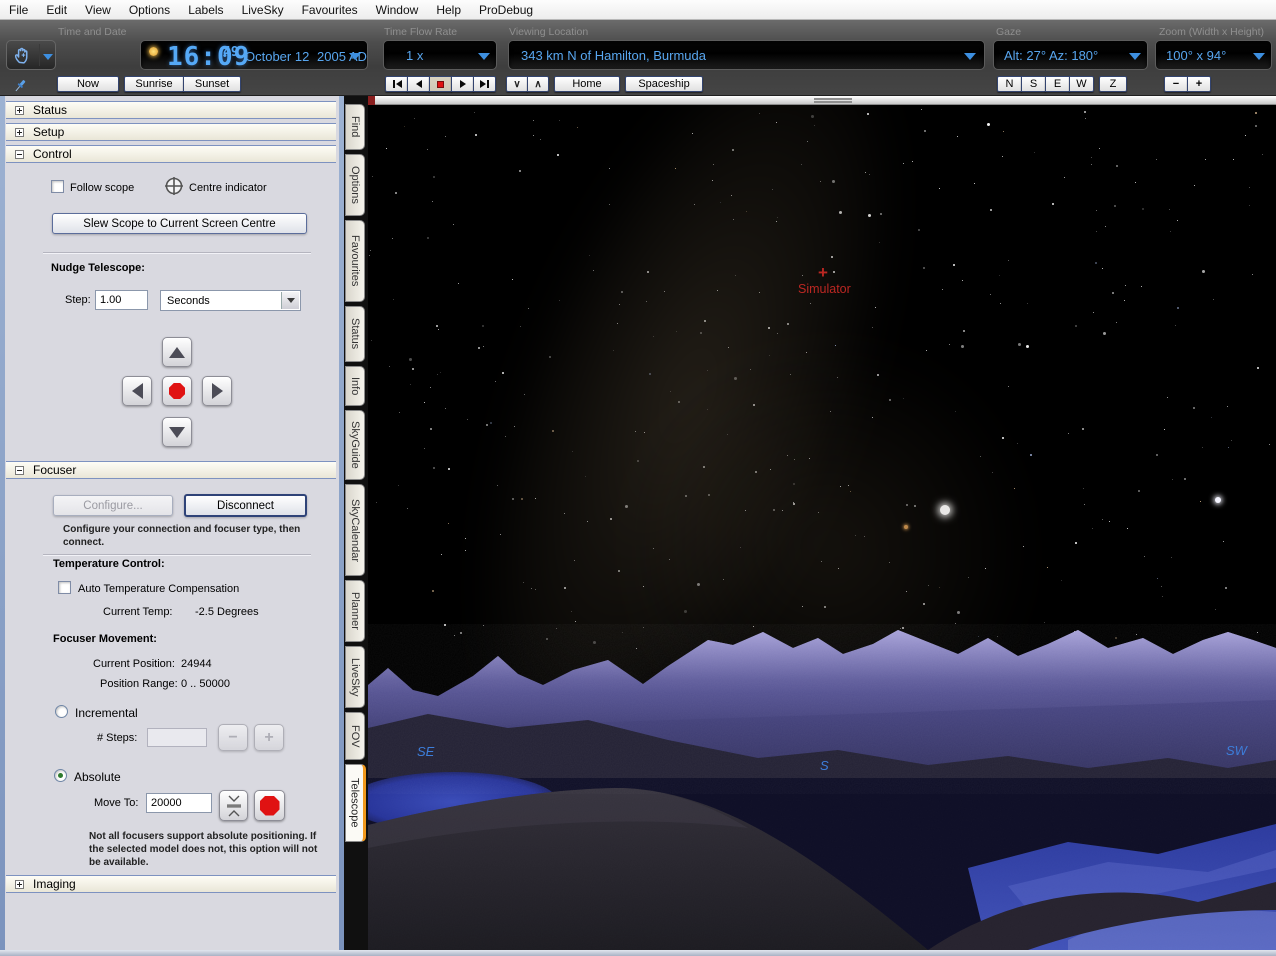 This screenshot has width=1276, height=956. Describe the element at coordinates (517, 84) in the screenshot. I see `altitude-down-button: ∨` at that location.